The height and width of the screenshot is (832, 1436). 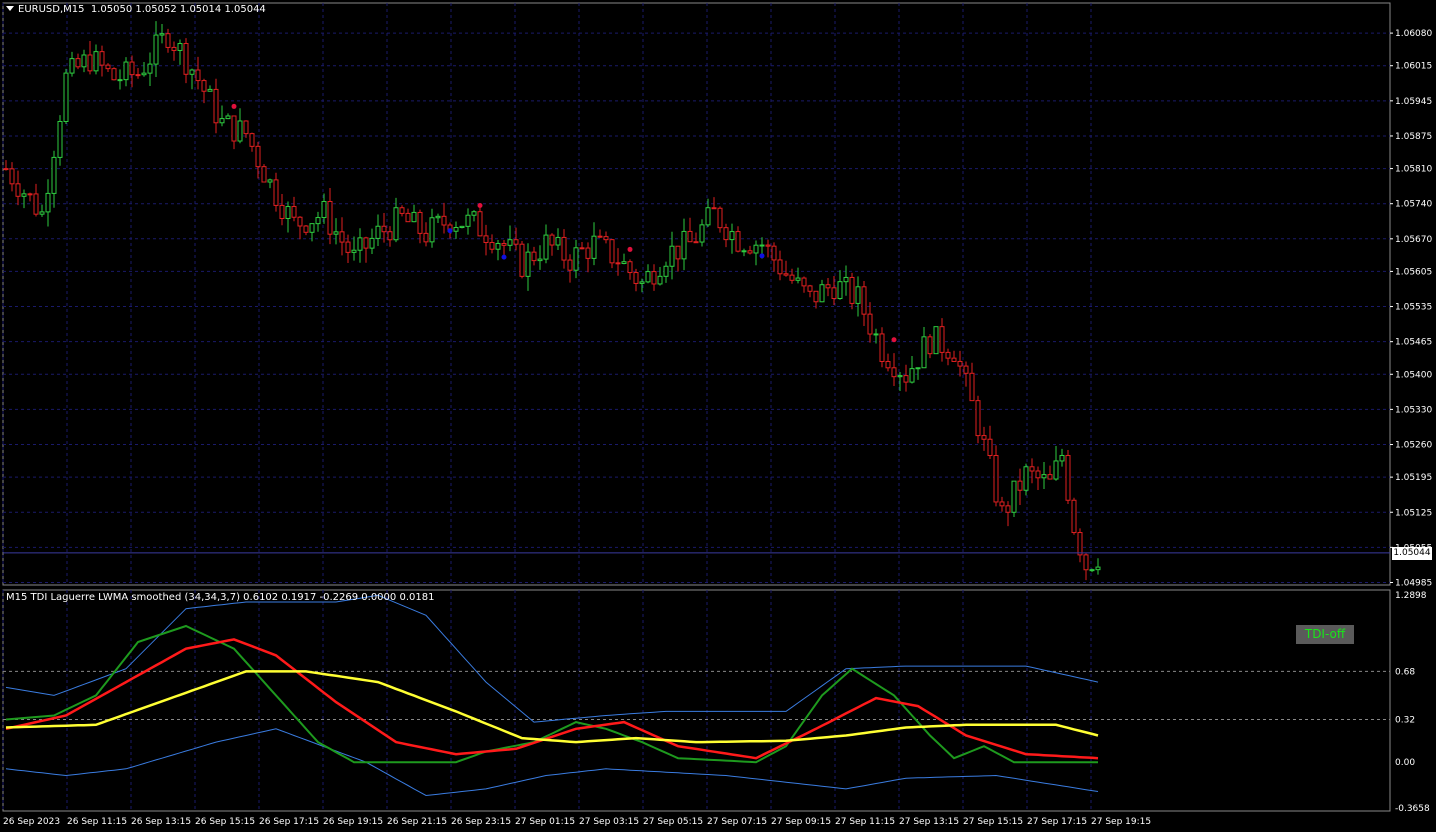 I want to click on tdi-toggle-button: TDI-off, so click(x=1325, y=634).